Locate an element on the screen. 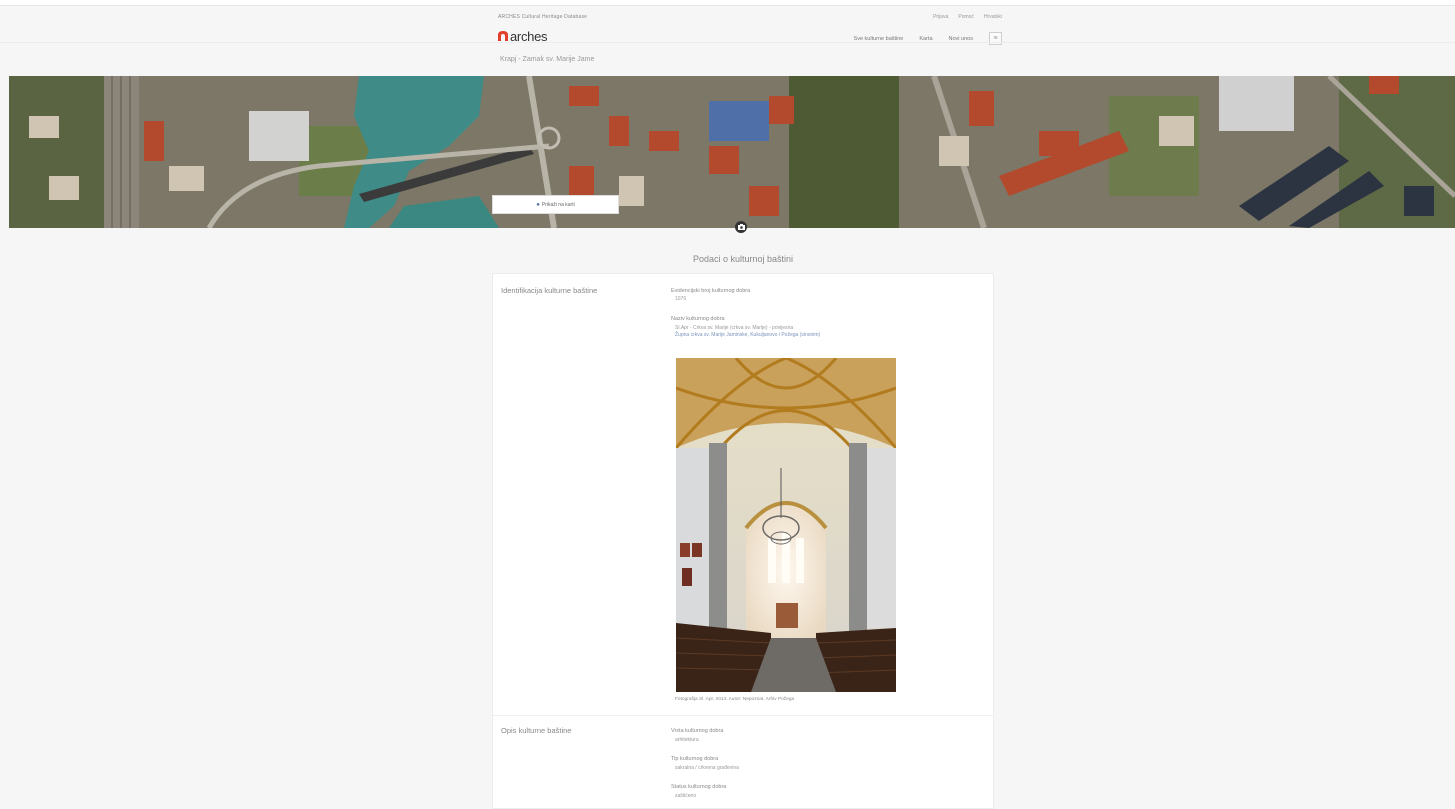 The image size is (1455, 809). main-nav: Sve kulturne baštine Karta Novi unos ≡ is located at coordinates (928, 38).